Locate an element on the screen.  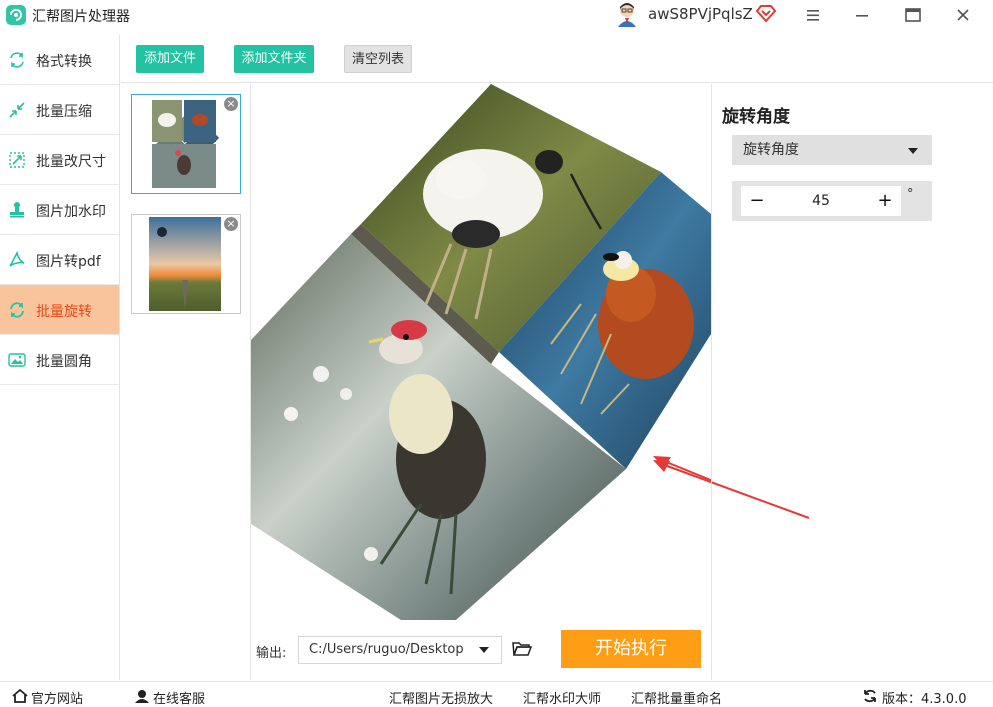
degree-unit: ° is located at coordinates (910, 194).